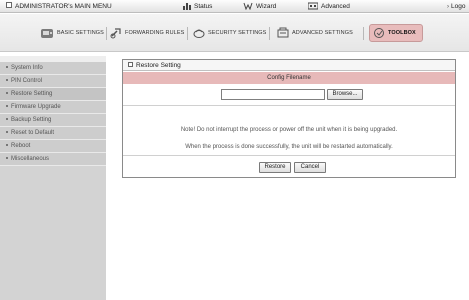  I want to click on panel-box-icon, so click(130, 64).